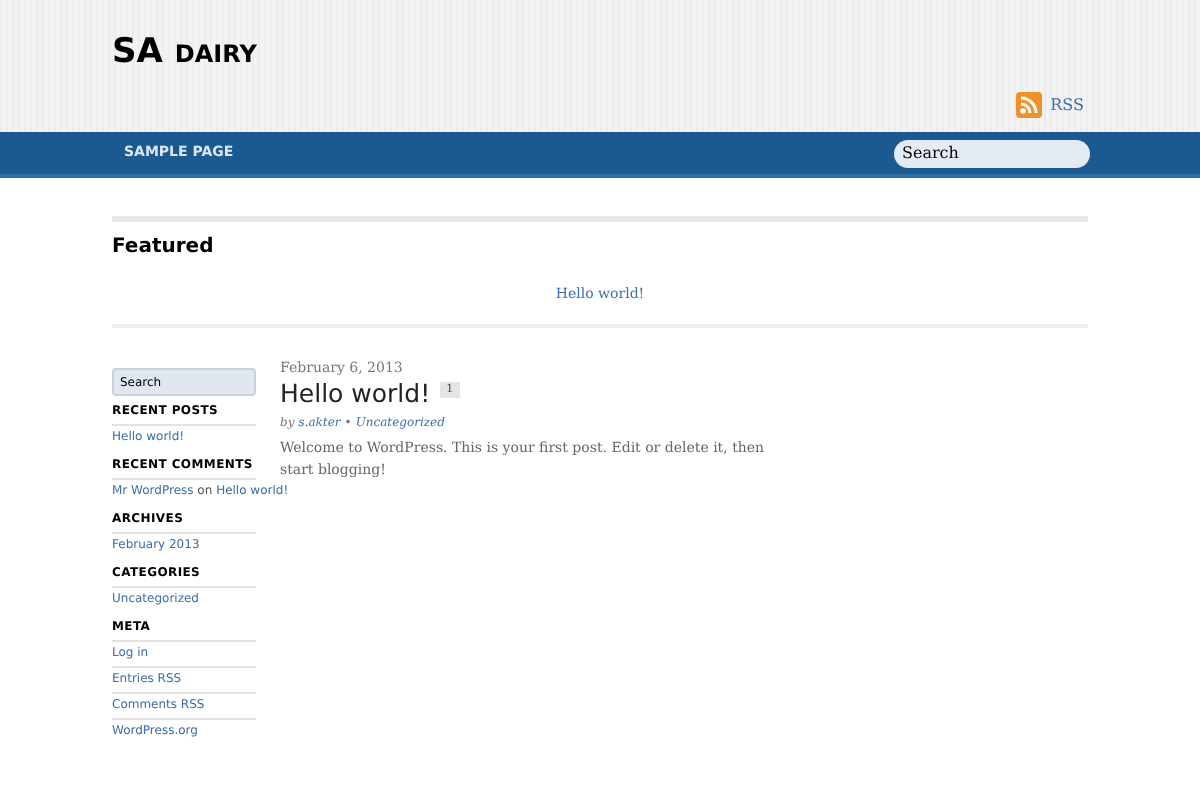 The image size is (1200, 800). I want to click on rss-link: RSS, so click(1067, 105).